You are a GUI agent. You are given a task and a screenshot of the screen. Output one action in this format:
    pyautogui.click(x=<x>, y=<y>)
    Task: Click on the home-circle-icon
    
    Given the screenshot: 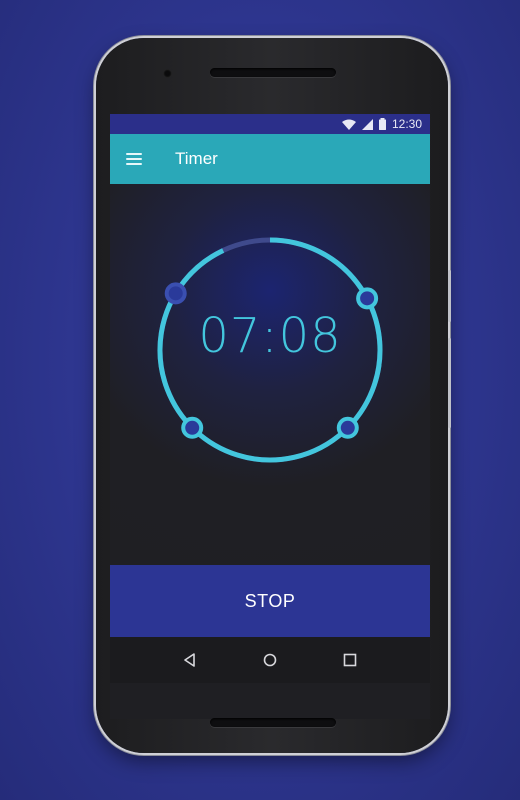 What is the action you would take?
    pyautogui.click(x=270, y=660)
    